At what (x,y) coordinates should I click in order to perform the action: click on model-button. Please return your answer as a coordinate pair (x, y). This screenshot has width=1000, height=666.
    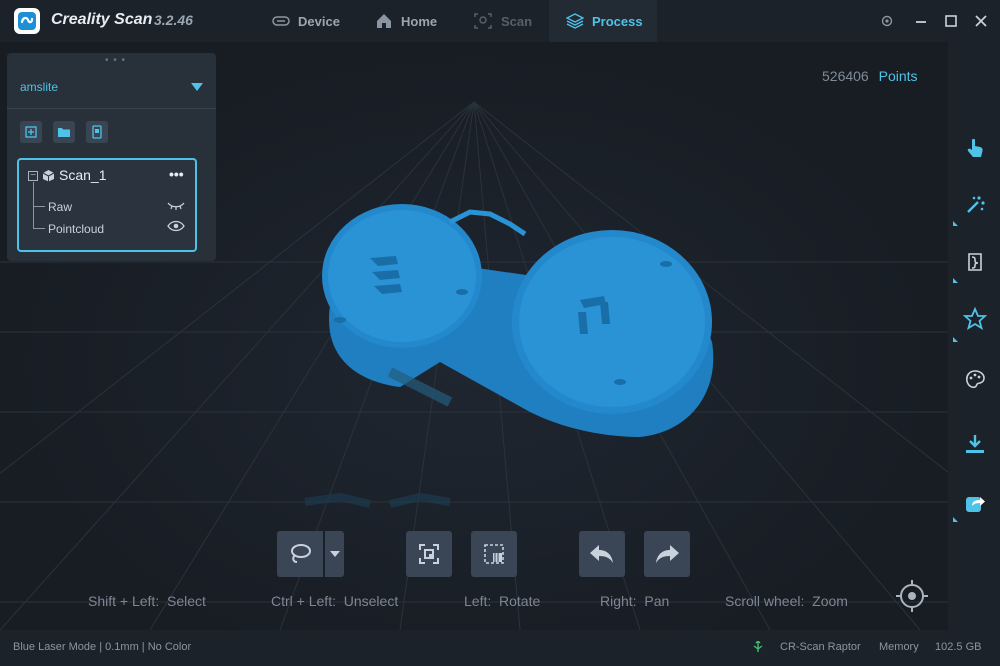
    Looking at the image, I should click on (975, 319).